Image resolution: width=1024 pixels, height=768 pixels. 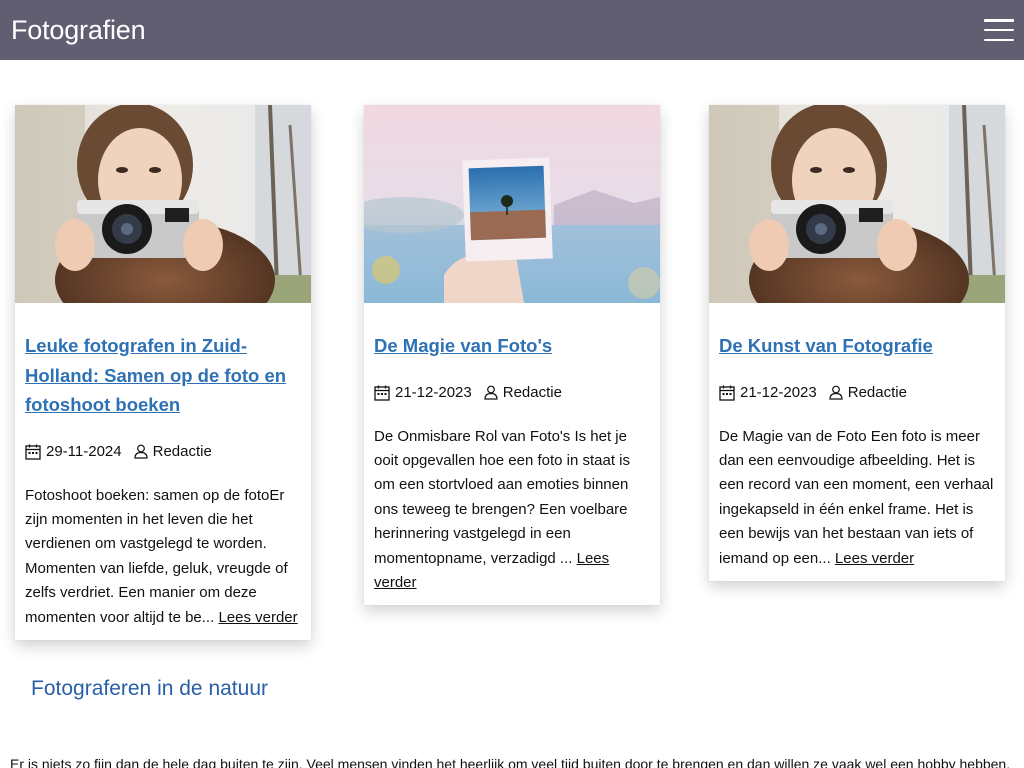 I want to click on post-date: 29-11-2024, so click(x=84, y=451).